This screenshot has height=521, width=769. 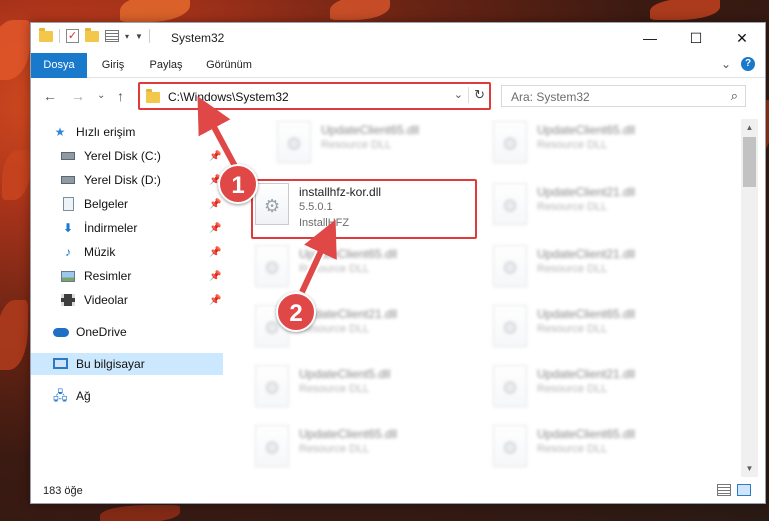 What do you see at coordinates (238, 184) in the screenshot?
I see `step-1-badge: 1` at bounding box center [238, 184].